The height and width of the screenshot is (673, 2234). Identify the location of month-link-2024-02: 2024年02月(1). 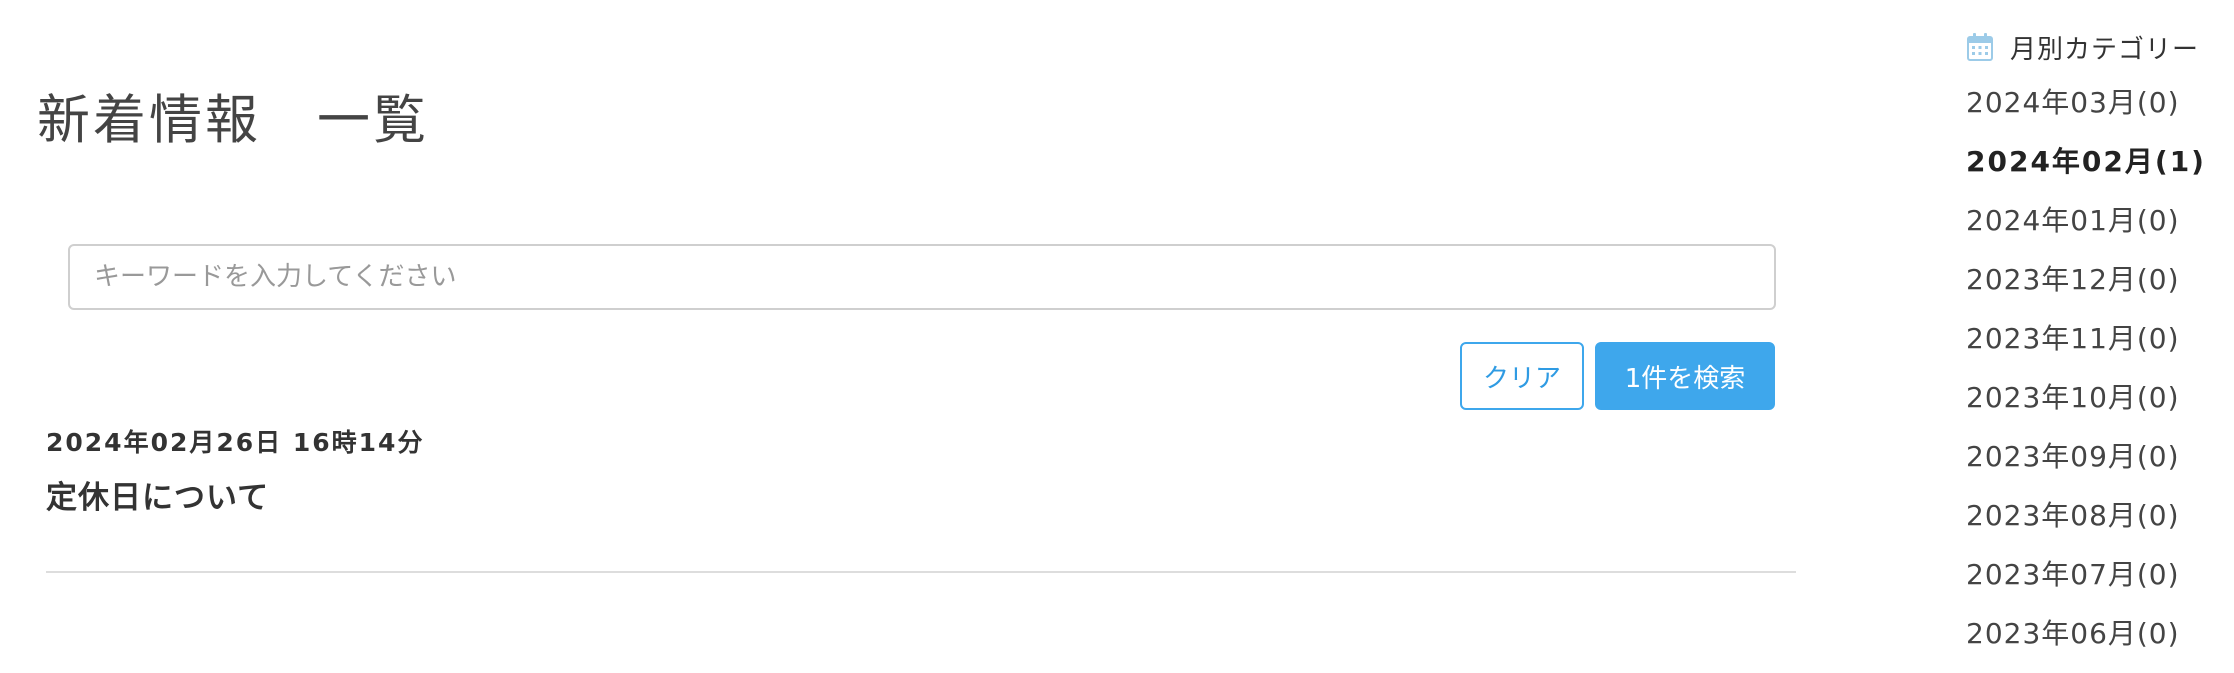
(2086, 171).